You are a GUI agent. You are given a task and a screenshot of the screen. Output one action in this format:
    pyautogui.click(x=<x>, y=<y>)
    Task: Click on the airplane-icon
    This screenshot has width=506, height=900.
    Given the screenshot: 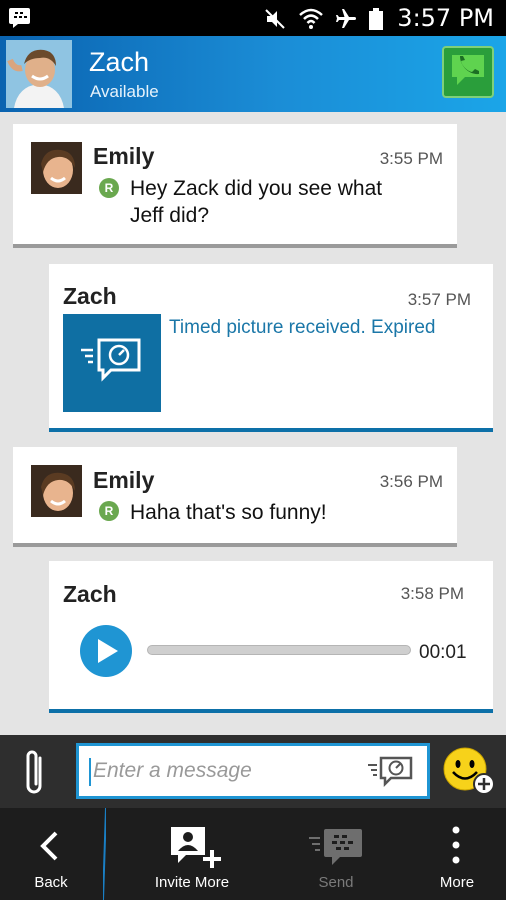 What is the action you would take?
    pyautogui.click(x=346, y=21)
    